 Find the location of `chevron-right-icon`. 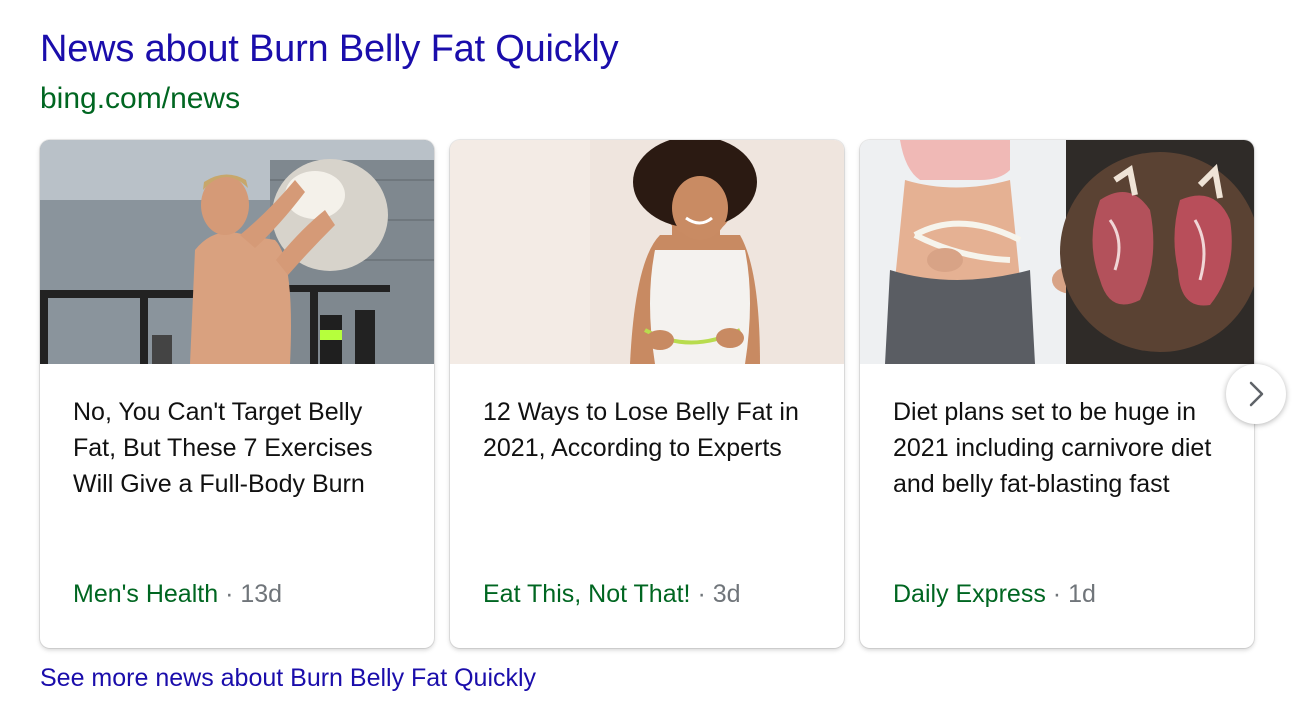

chevron-right-icon is located at coordinates (1256, 394).